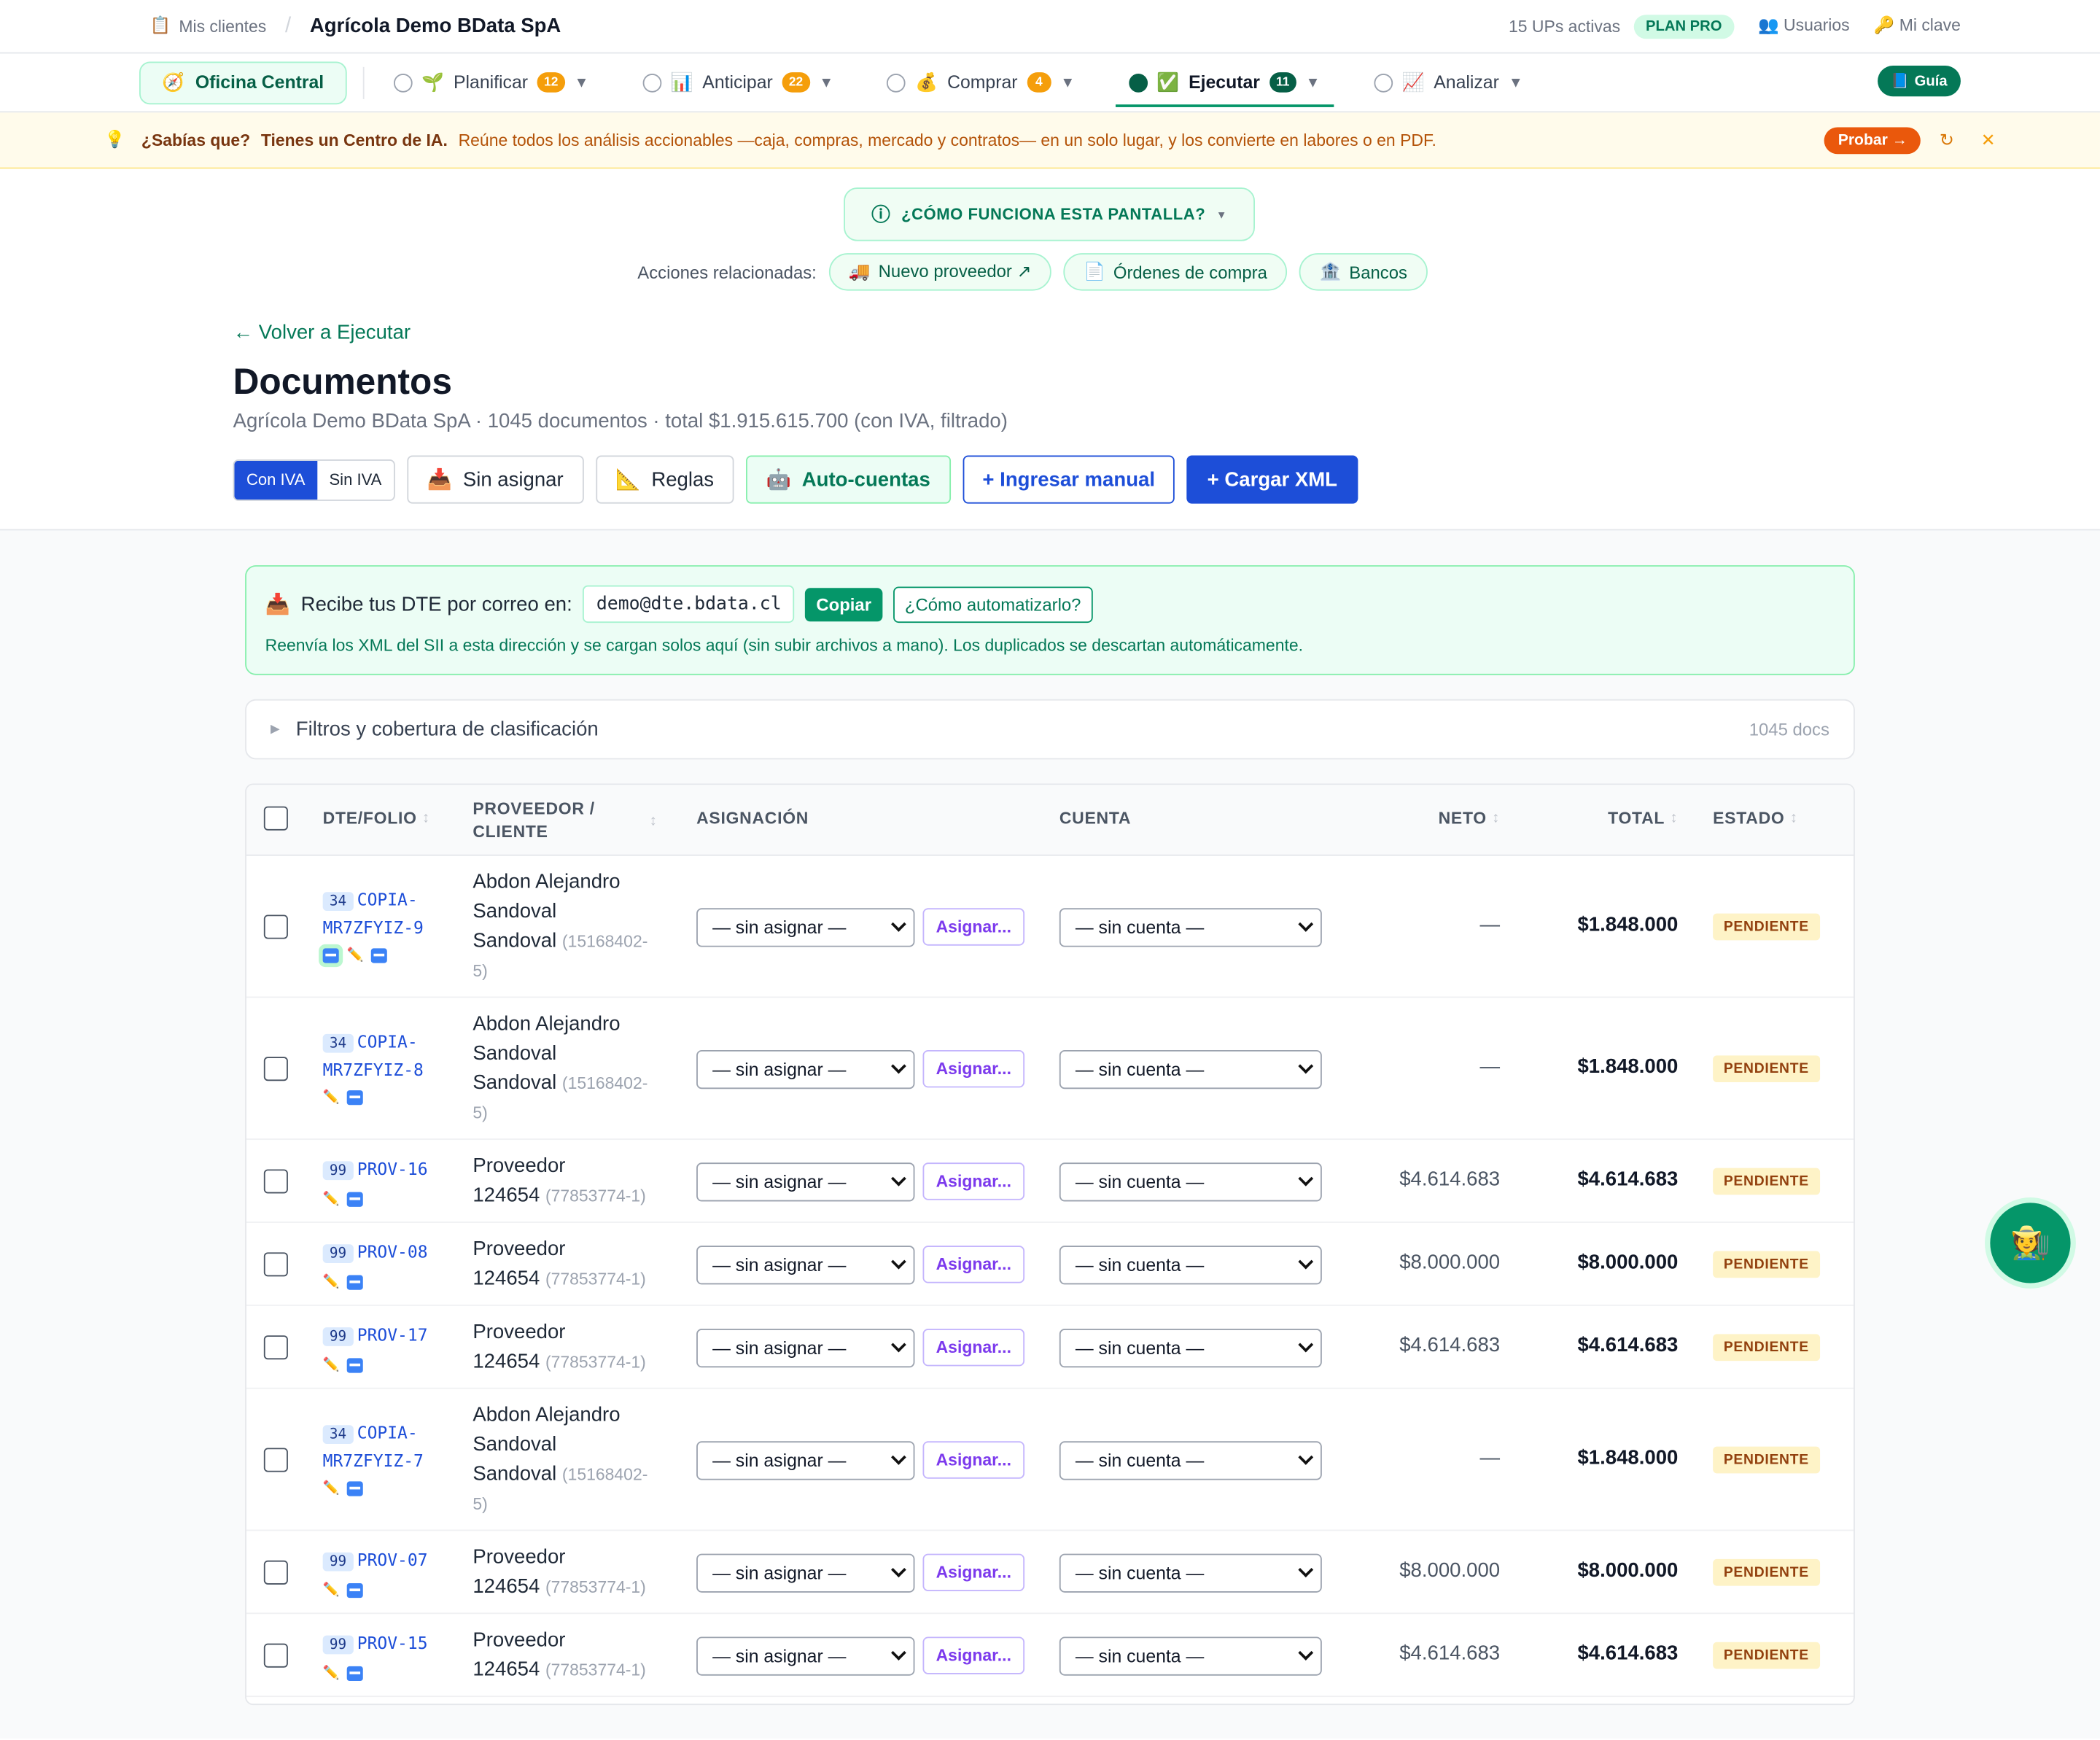 Image resolution: width=2100 pixels, height=1740 pixels. Describe the element at coordinates (664, 479) in the screenshot. I see `rules-button: 📐 Reglas` at that location.